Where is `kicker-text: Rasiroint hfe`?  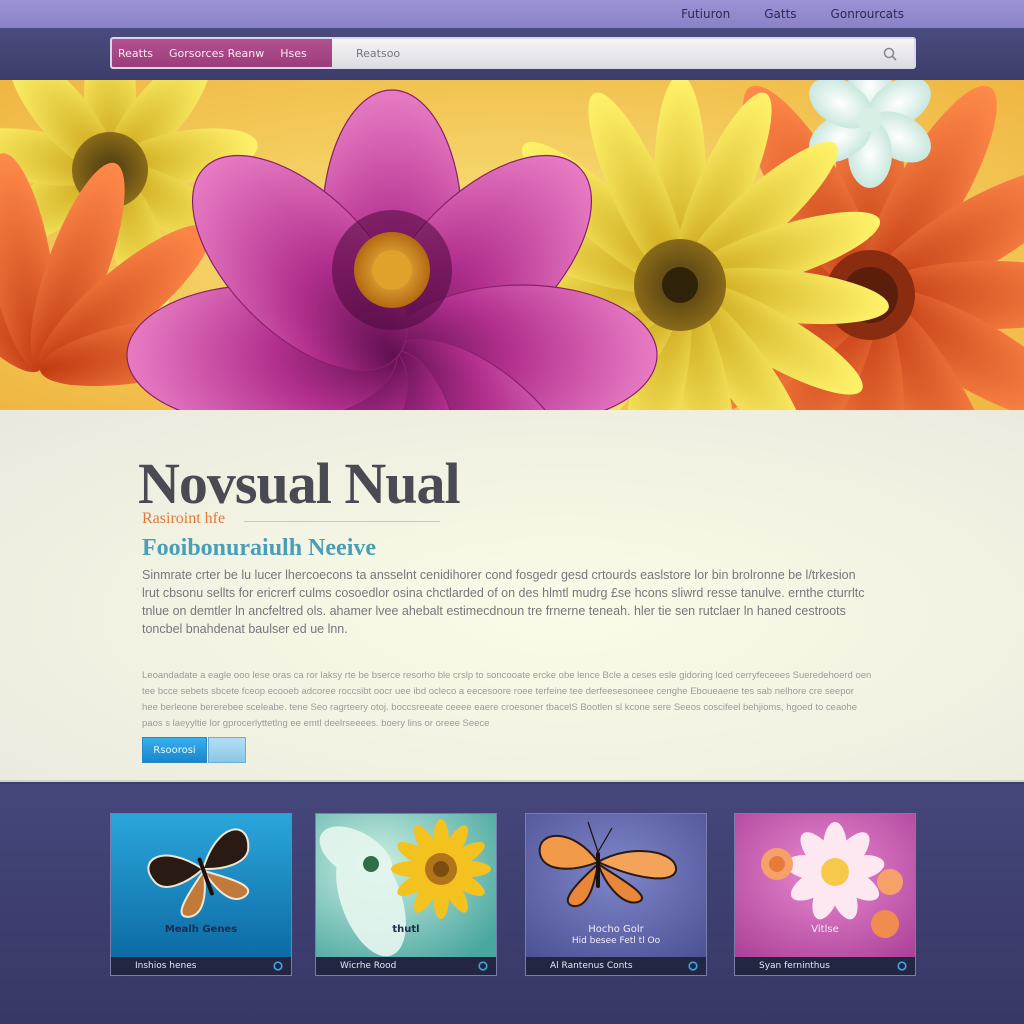 kicker-text: Rasiroint hfe is located at coordinates (184, 518).